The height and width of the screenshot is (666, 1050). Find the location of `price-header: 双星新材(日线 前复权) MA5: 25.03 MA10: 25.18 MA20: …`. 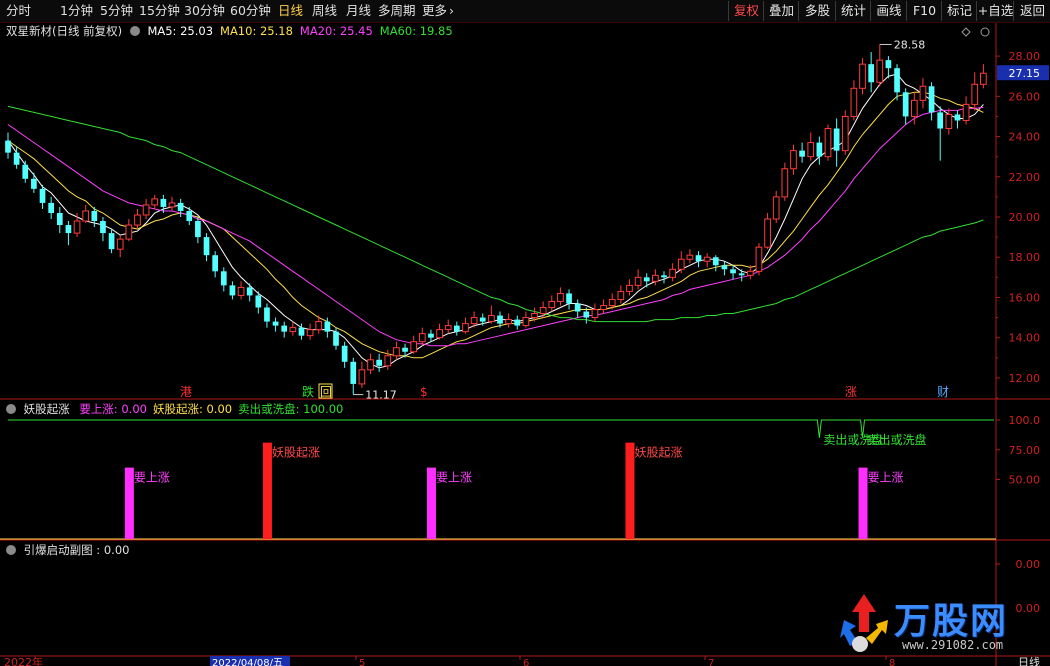

price-header: 双星新材(日线 前复权) MA5: 25.03 MA10: 25.18 MA20: … is located at coordinates (233, 31).